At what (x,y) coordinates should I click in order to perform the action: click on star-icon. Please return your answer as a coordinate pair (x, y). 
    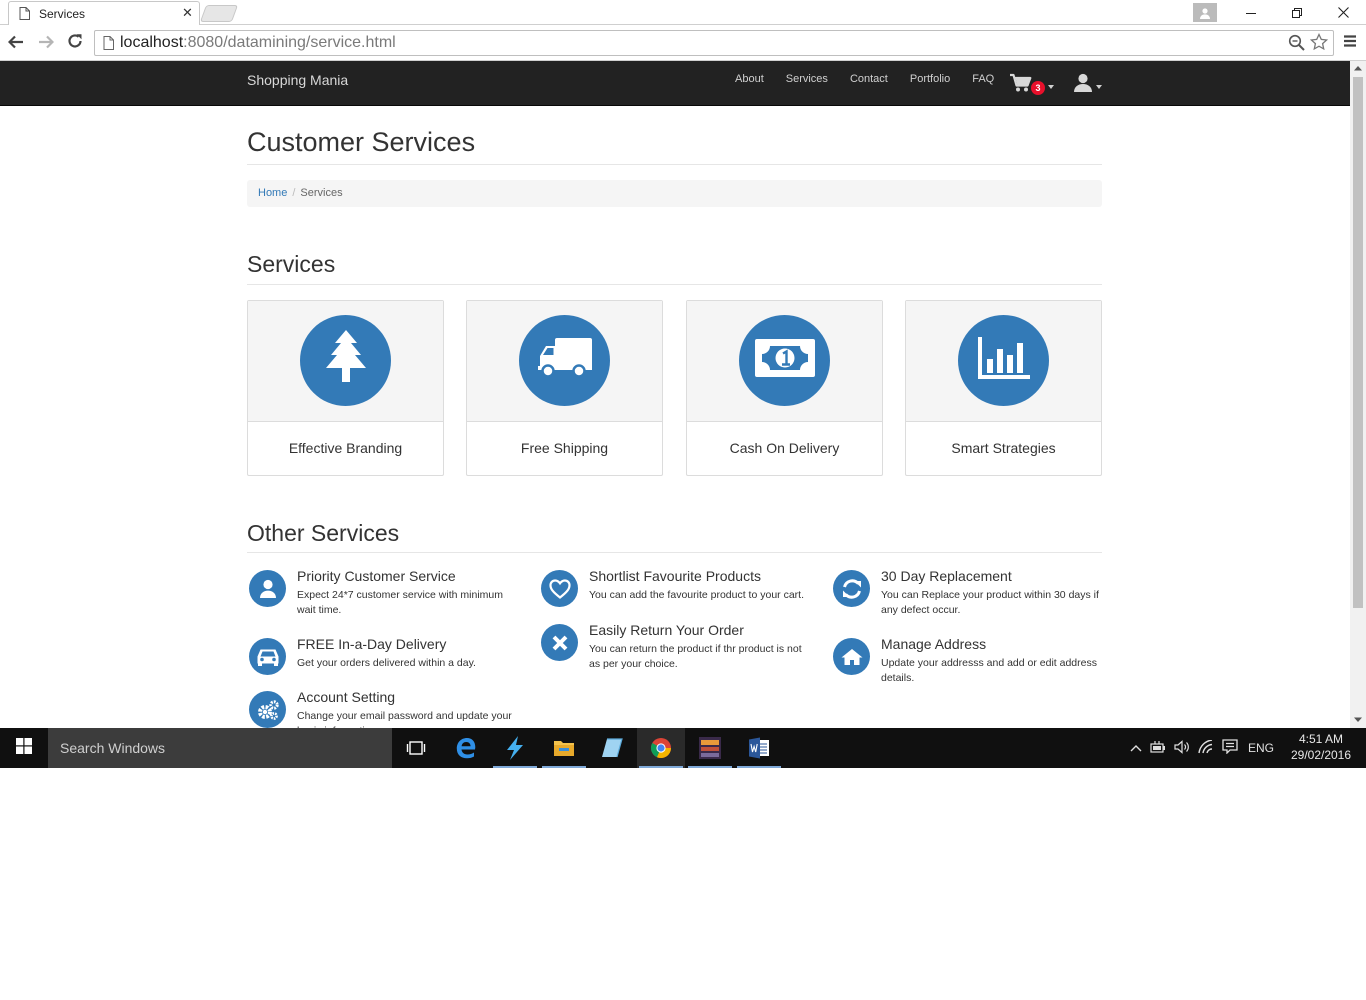
    Looking at the image, I should click on (1319, 44).